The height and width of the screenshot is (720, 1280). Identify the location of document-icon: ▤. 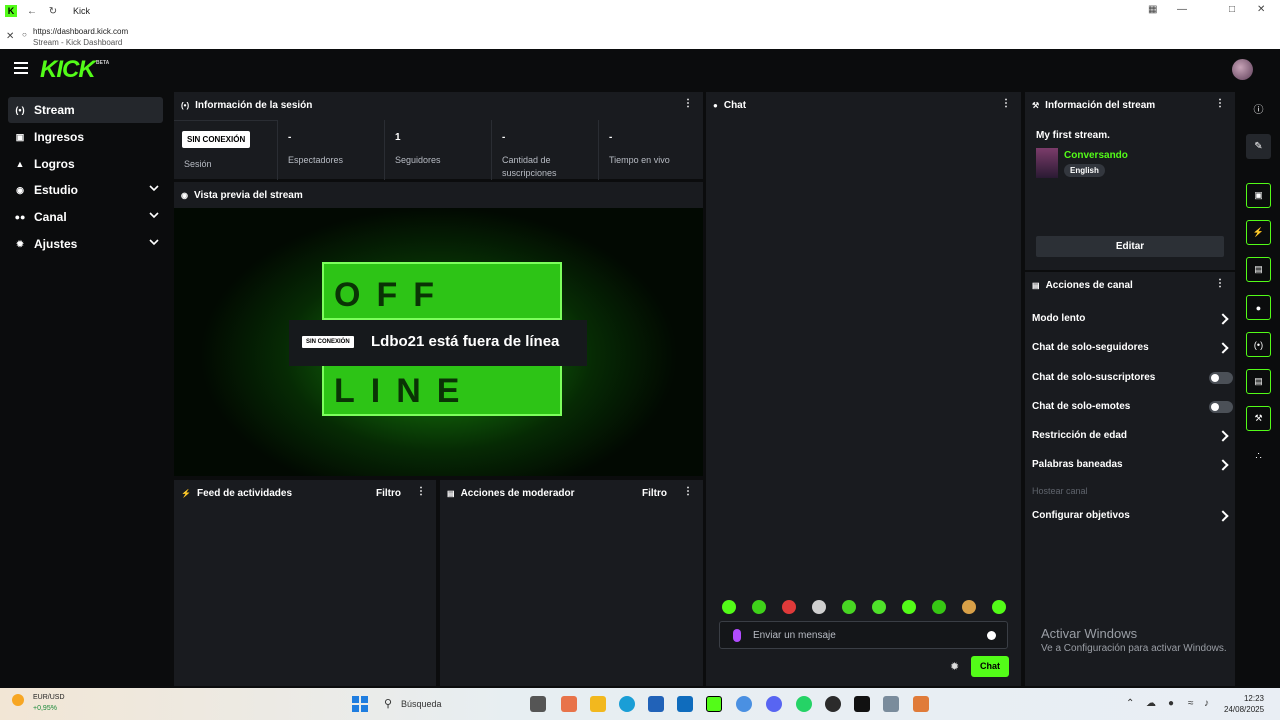
(1258, 269).